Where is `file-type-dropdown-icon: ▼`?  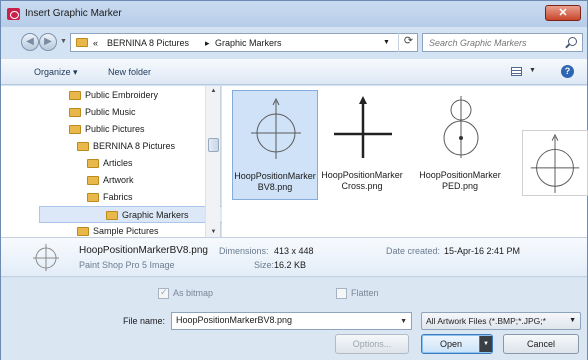
file-type-dropdown-icon: ▼ is located at coordinates (572, 321).